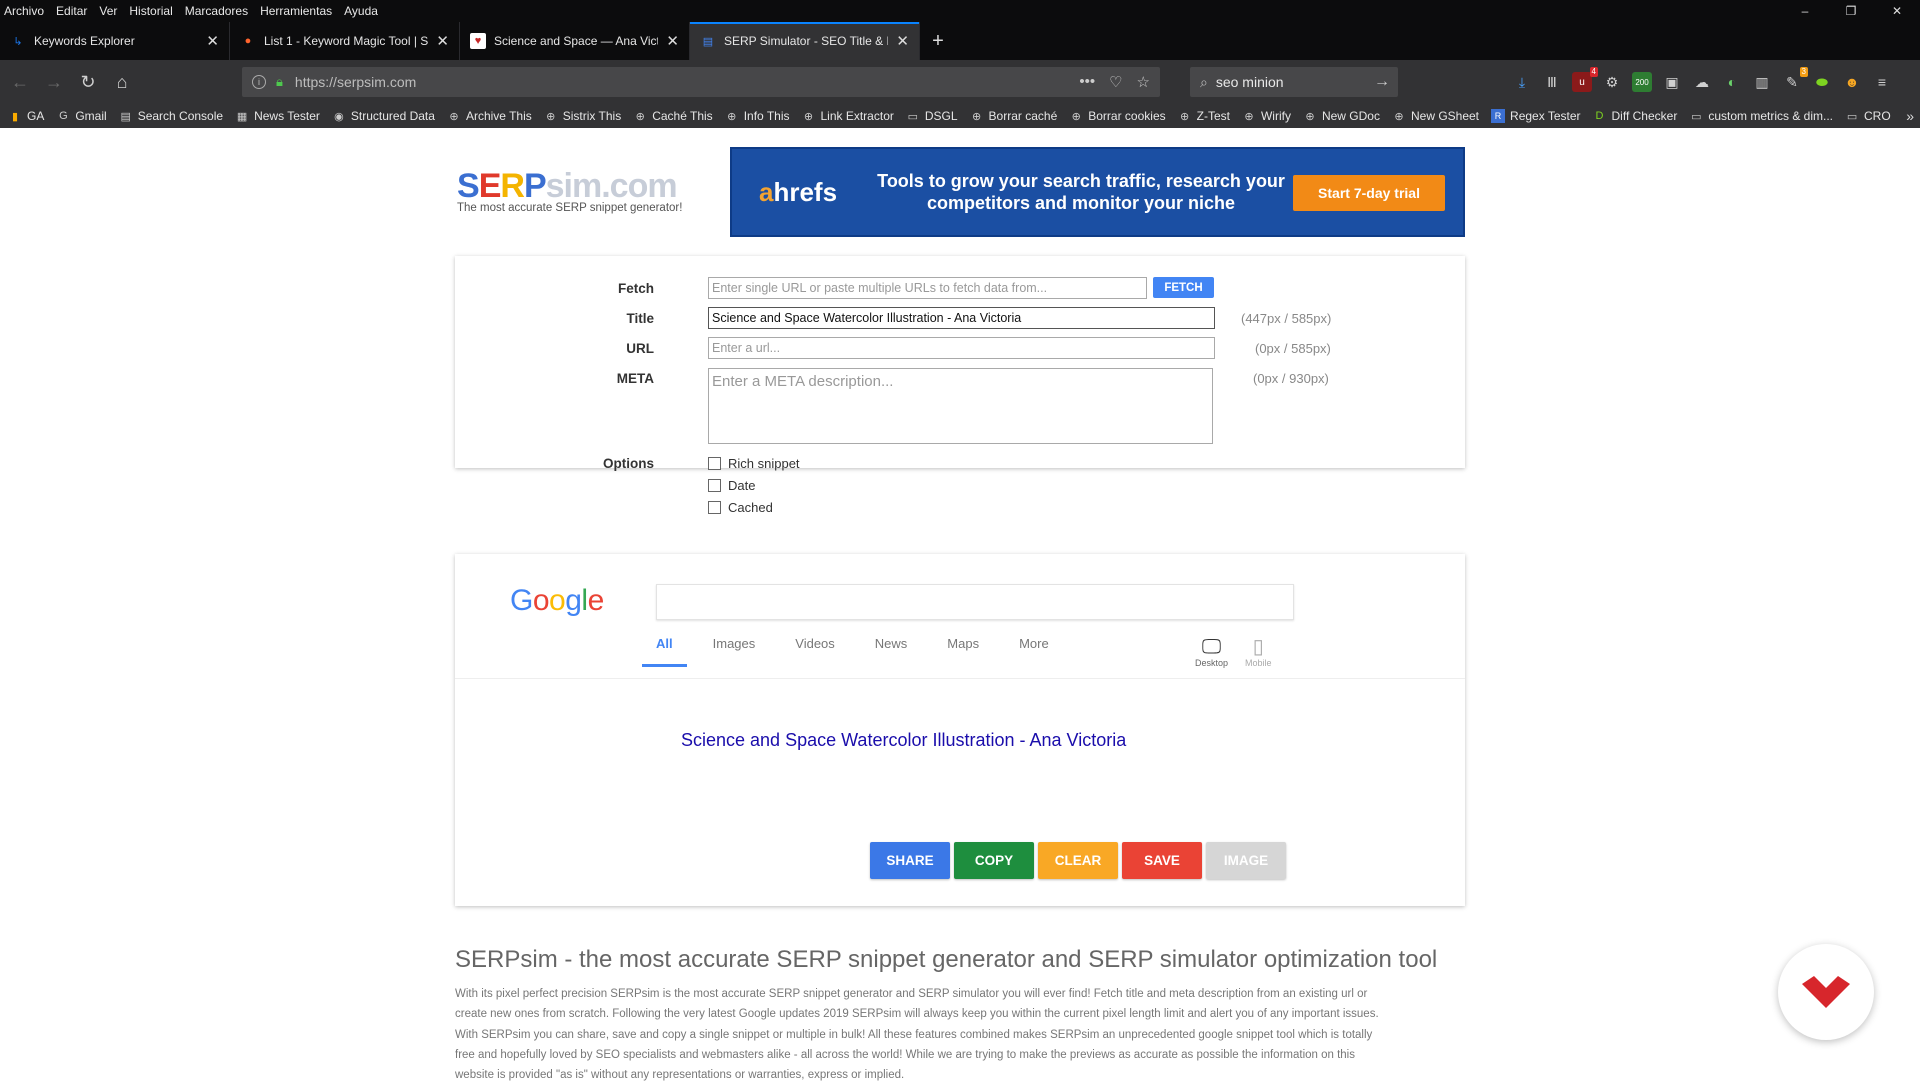 Image resolution: width=1920 pixels, height=1085 pixels. Describe the element at coordinates (1162, 860) in the screenshot. I see `save-button: SAVE` at that location.